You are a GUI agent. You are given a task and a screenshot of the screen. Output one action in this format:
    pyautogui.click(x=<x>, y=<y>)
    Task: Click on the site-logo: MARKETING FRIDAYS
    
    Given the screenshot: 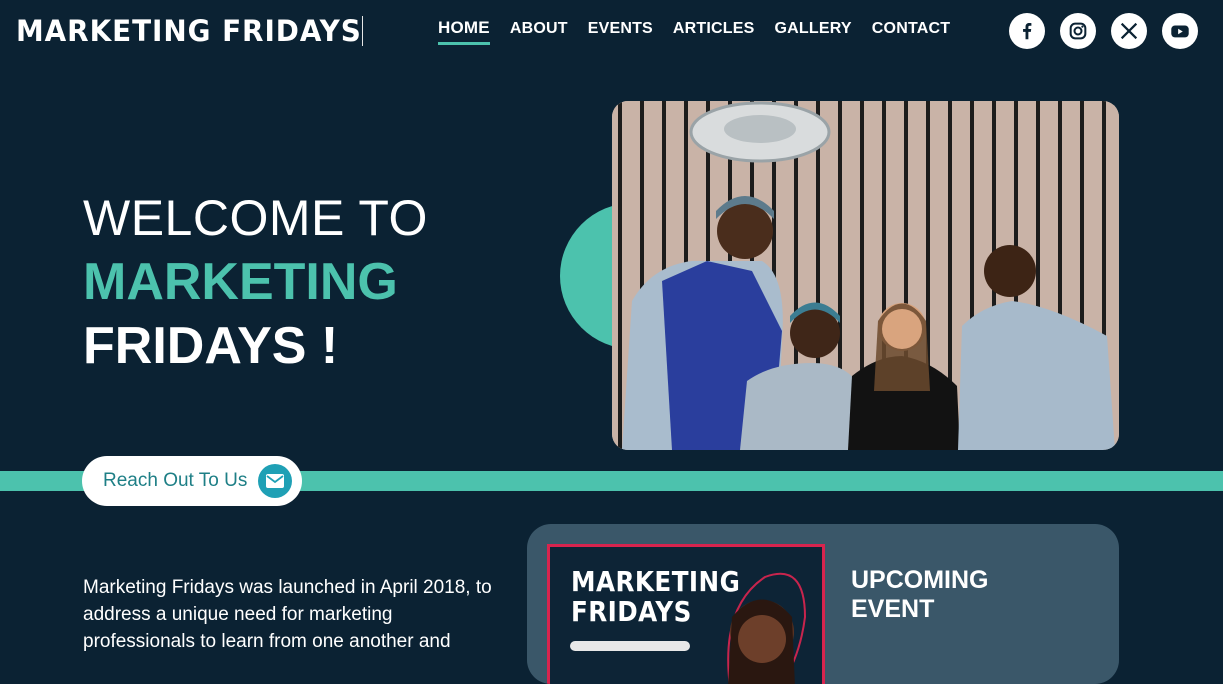 What is the action you would take?
    pyautogui.click(x=189, y=31)
    